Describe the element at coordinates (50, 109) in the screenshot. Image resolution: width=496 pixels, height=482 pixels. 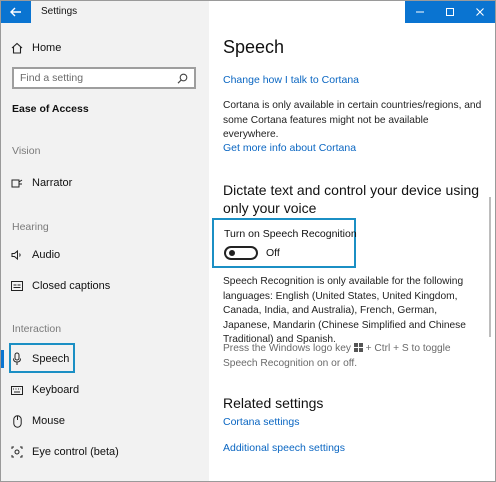
I see `category-heading: Ease of Access` at that location.